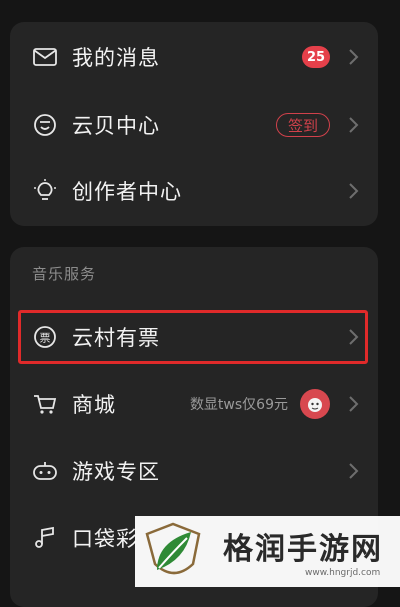  What do you see at coordinates (316, 57) in the screenshot?
I see `unread-count-badge: 25` at bounding box center [316, 57].